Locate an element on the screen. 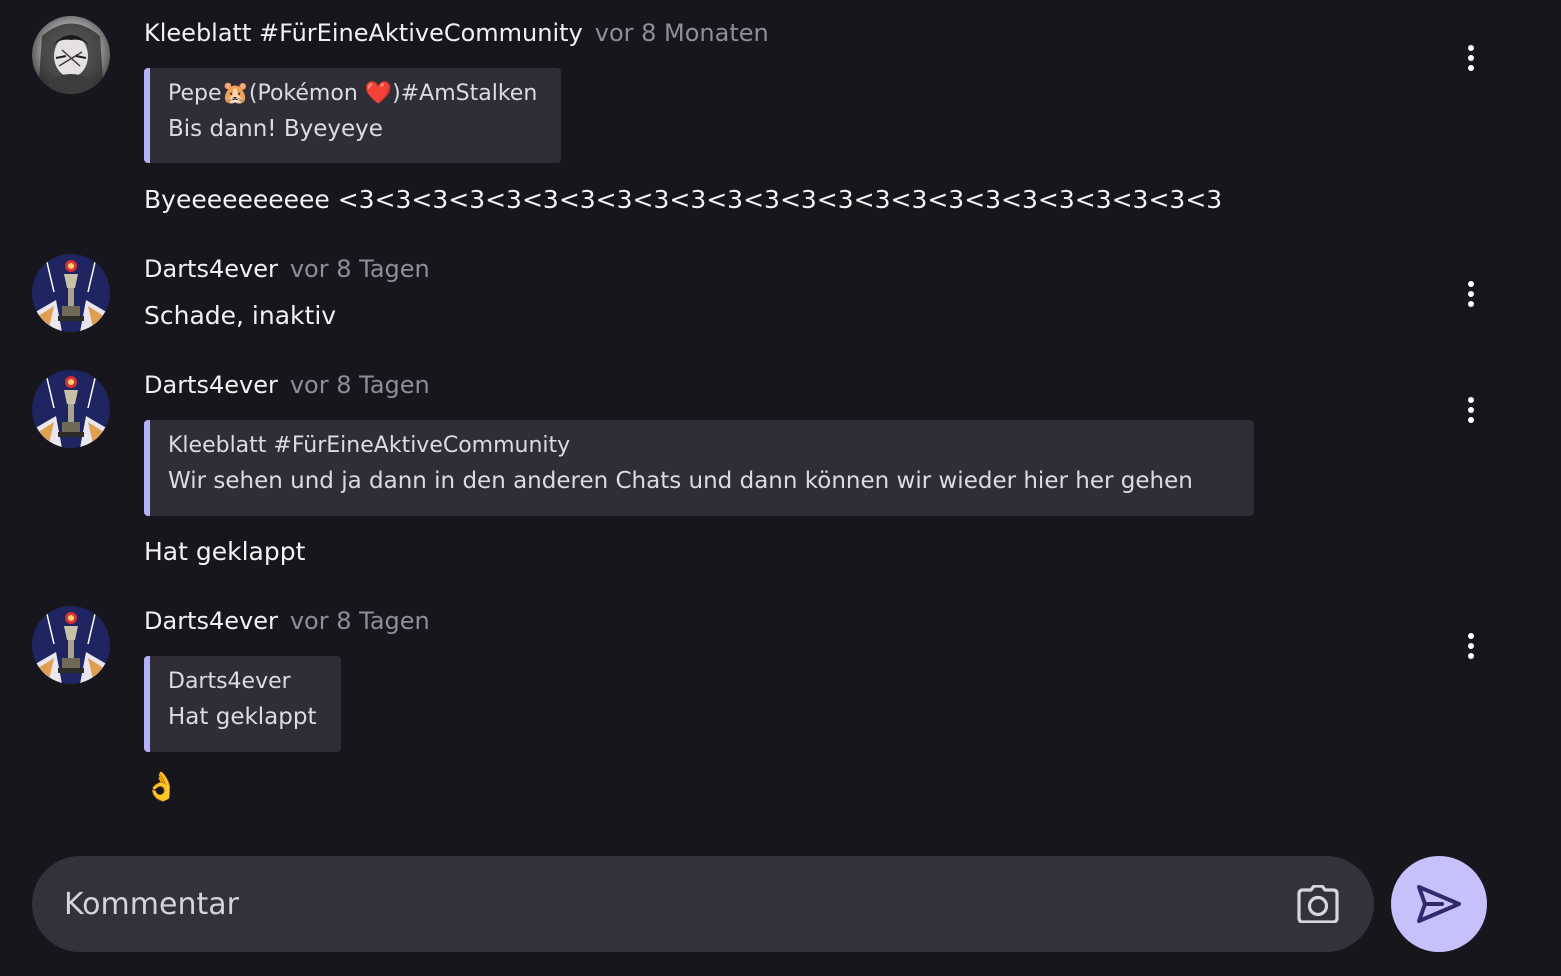  quote-text: Hat geklappt is located at coordinates (242, 717).